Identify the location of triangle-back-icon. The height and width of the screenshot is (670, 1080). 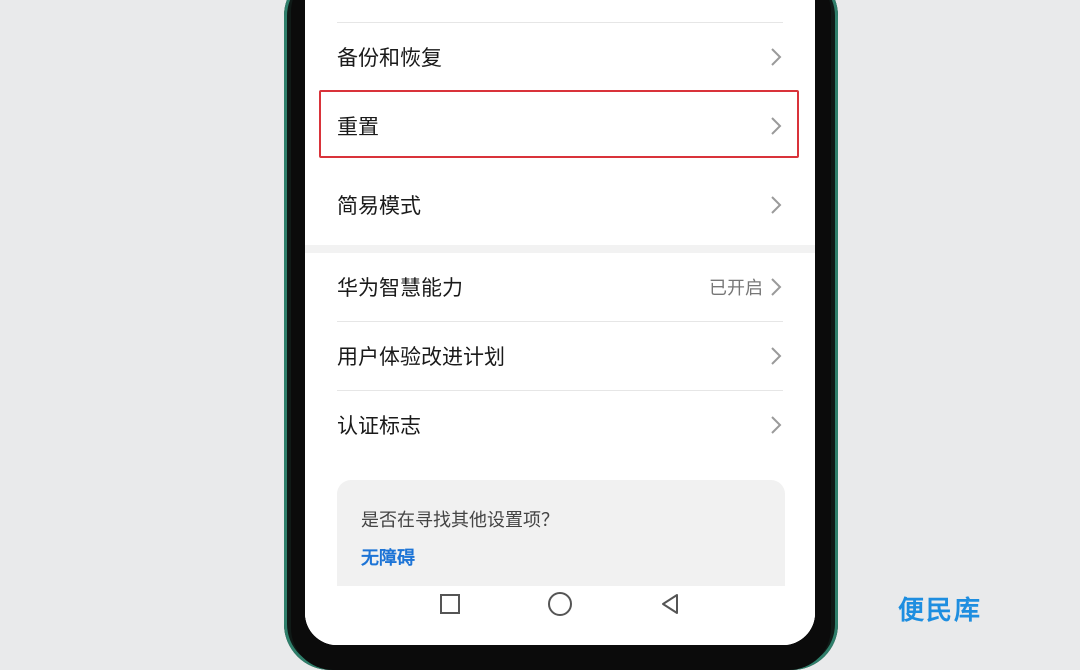
(670, 604).